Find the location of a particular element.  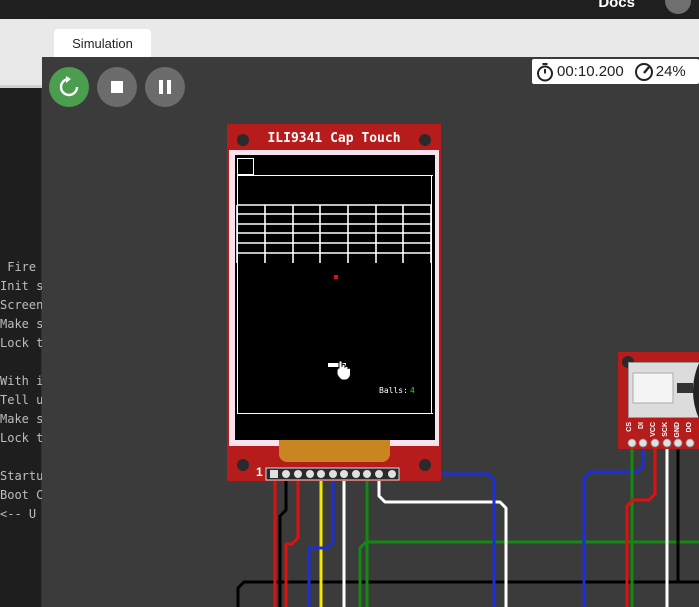

sd-pin-label: VCC is located at coordinates (653, 429).